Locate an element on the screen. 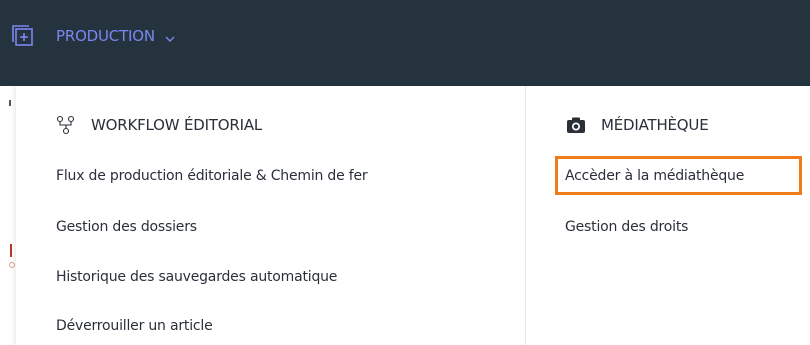 This screenshot has width=810, height=345. background-page-edge is located at coordinates (8, 215).